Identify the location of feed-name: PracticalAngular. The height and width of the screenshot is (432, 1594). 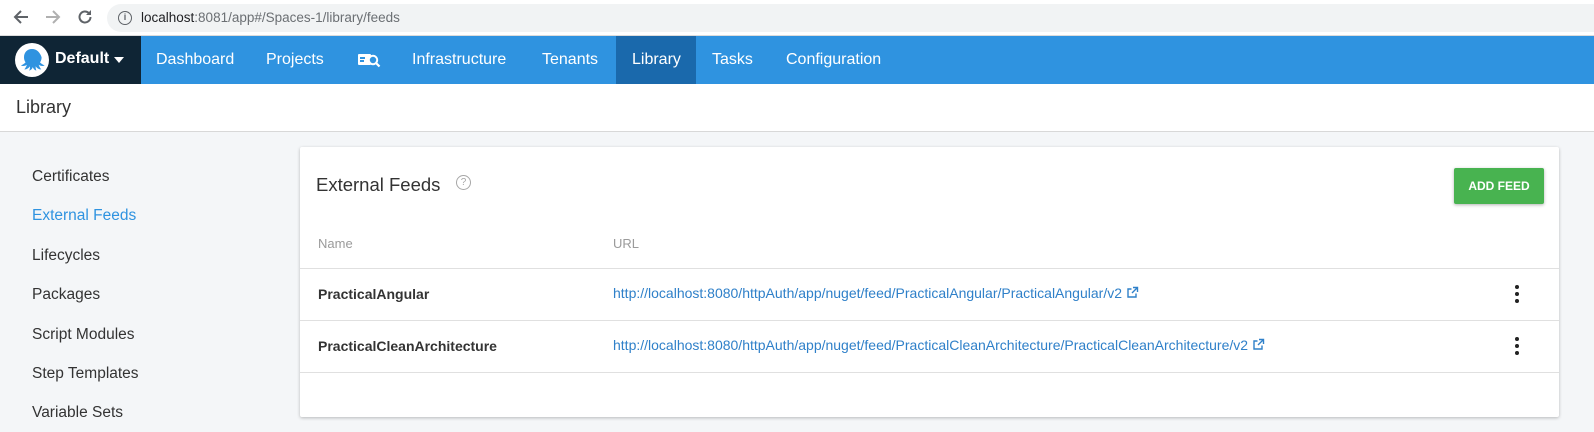
(373, 294).